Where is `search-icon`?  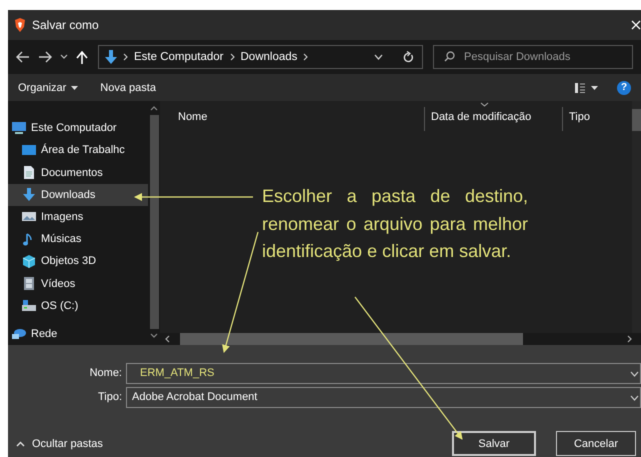
search-icon is located at coordinates (449, 56).